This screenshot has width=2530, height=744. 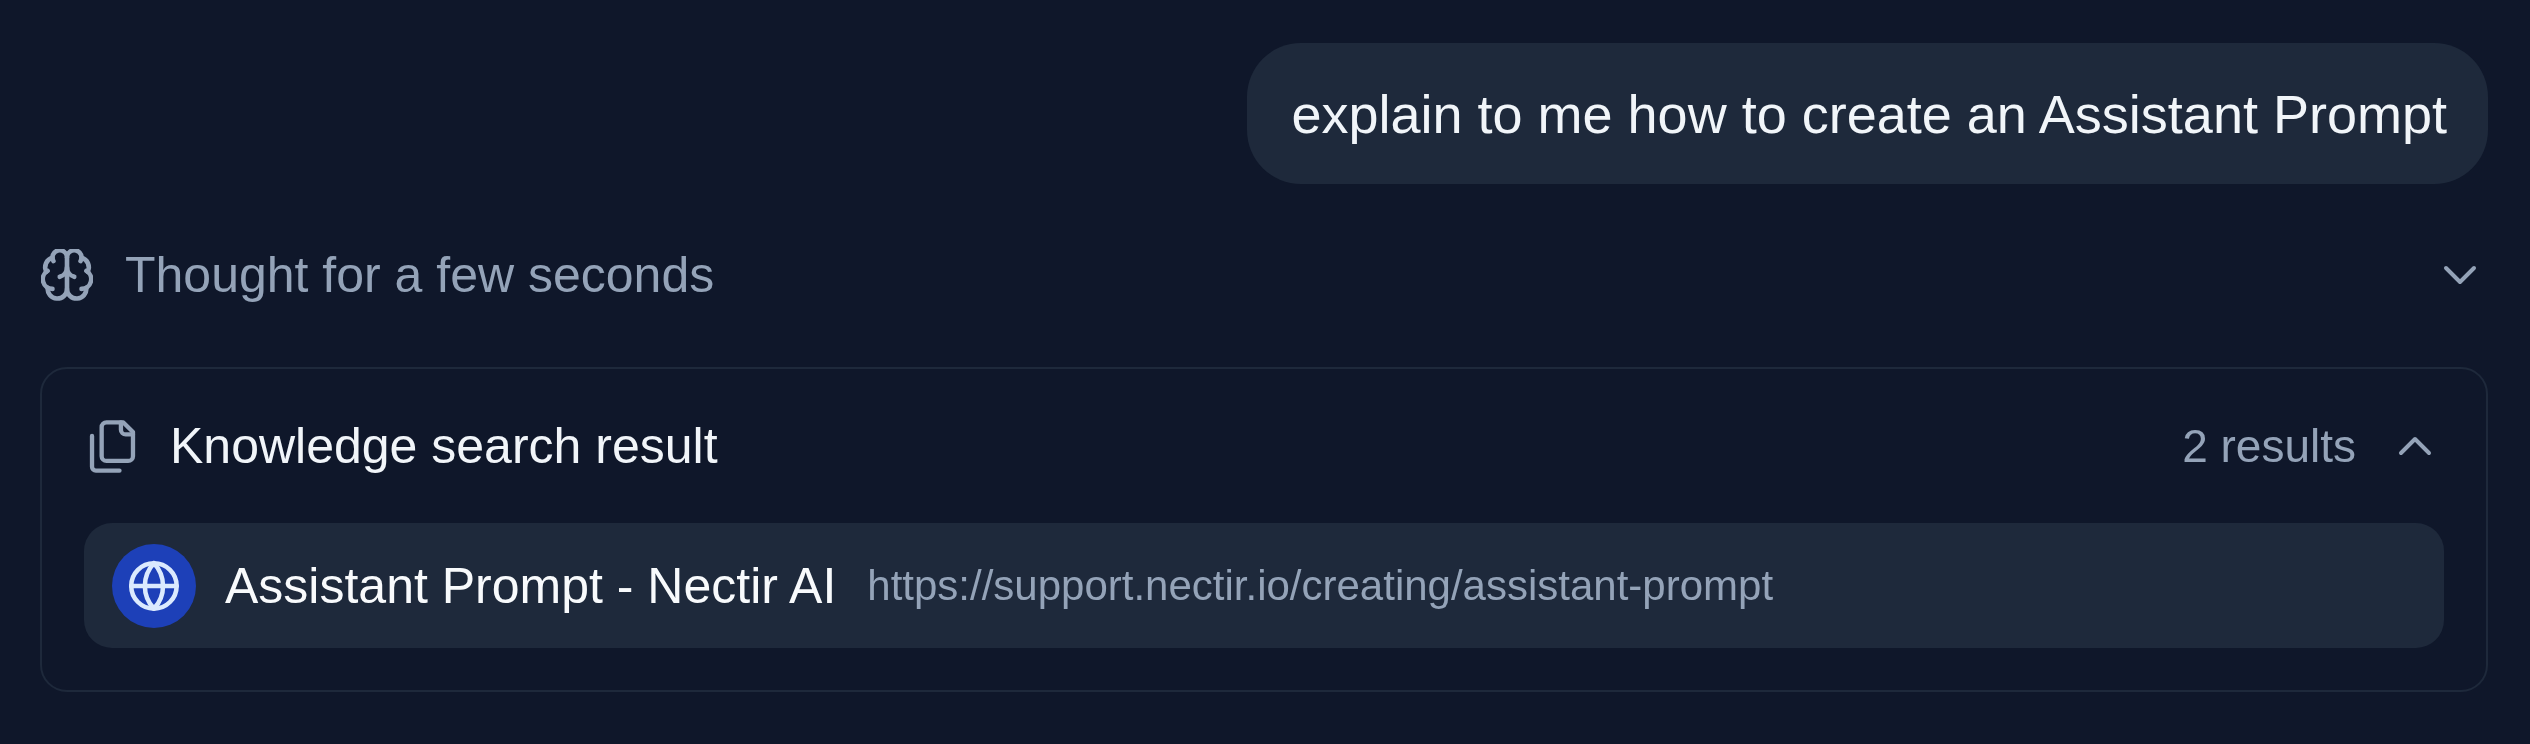 What do you see at coordinates (531, 585) in the screenshot?
I see `result-title: Assistant Prompt - Nectir AI` at bounding box center [531, 585].